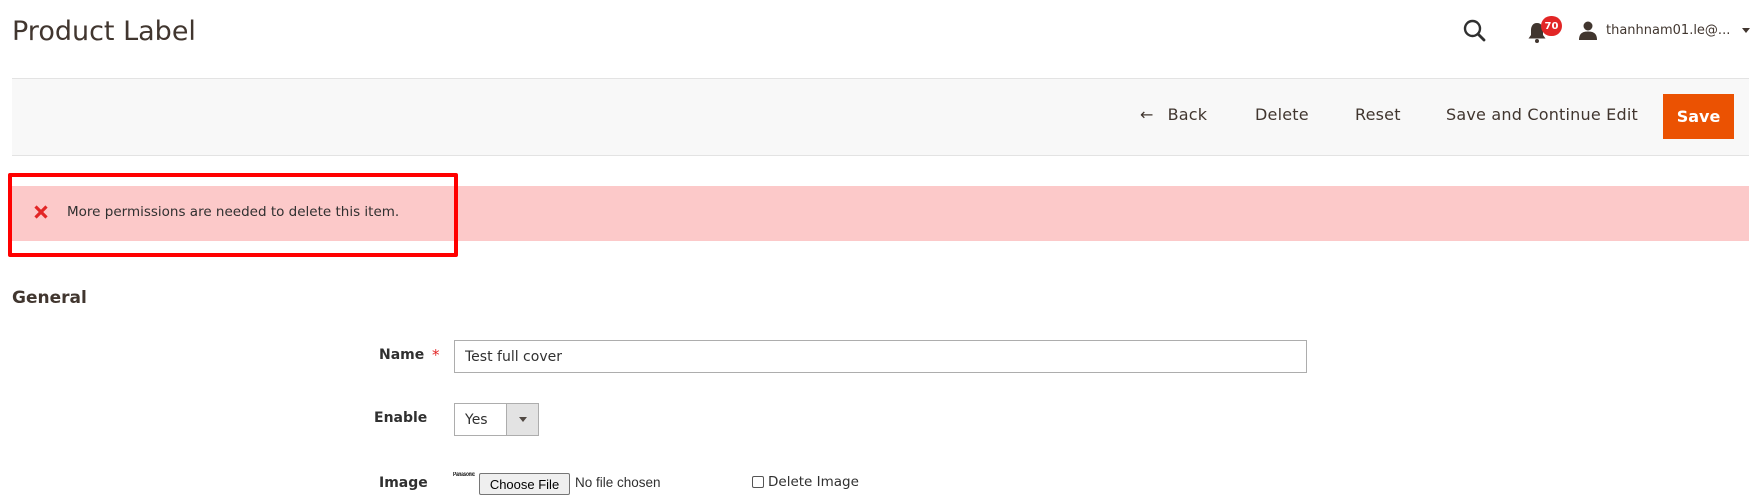 The image size is (1756, 502). Describe the element at coordinates (401, 418) in the screenshot. I see `enable-label: Enable` at that location.